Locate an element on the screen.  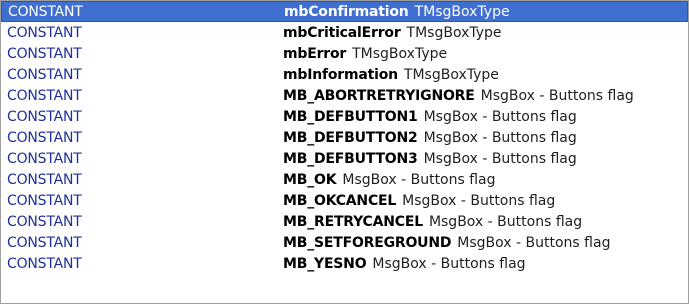
item-entry: mbCriticalError TMsgBoxType is located at coordinates (392, 33).